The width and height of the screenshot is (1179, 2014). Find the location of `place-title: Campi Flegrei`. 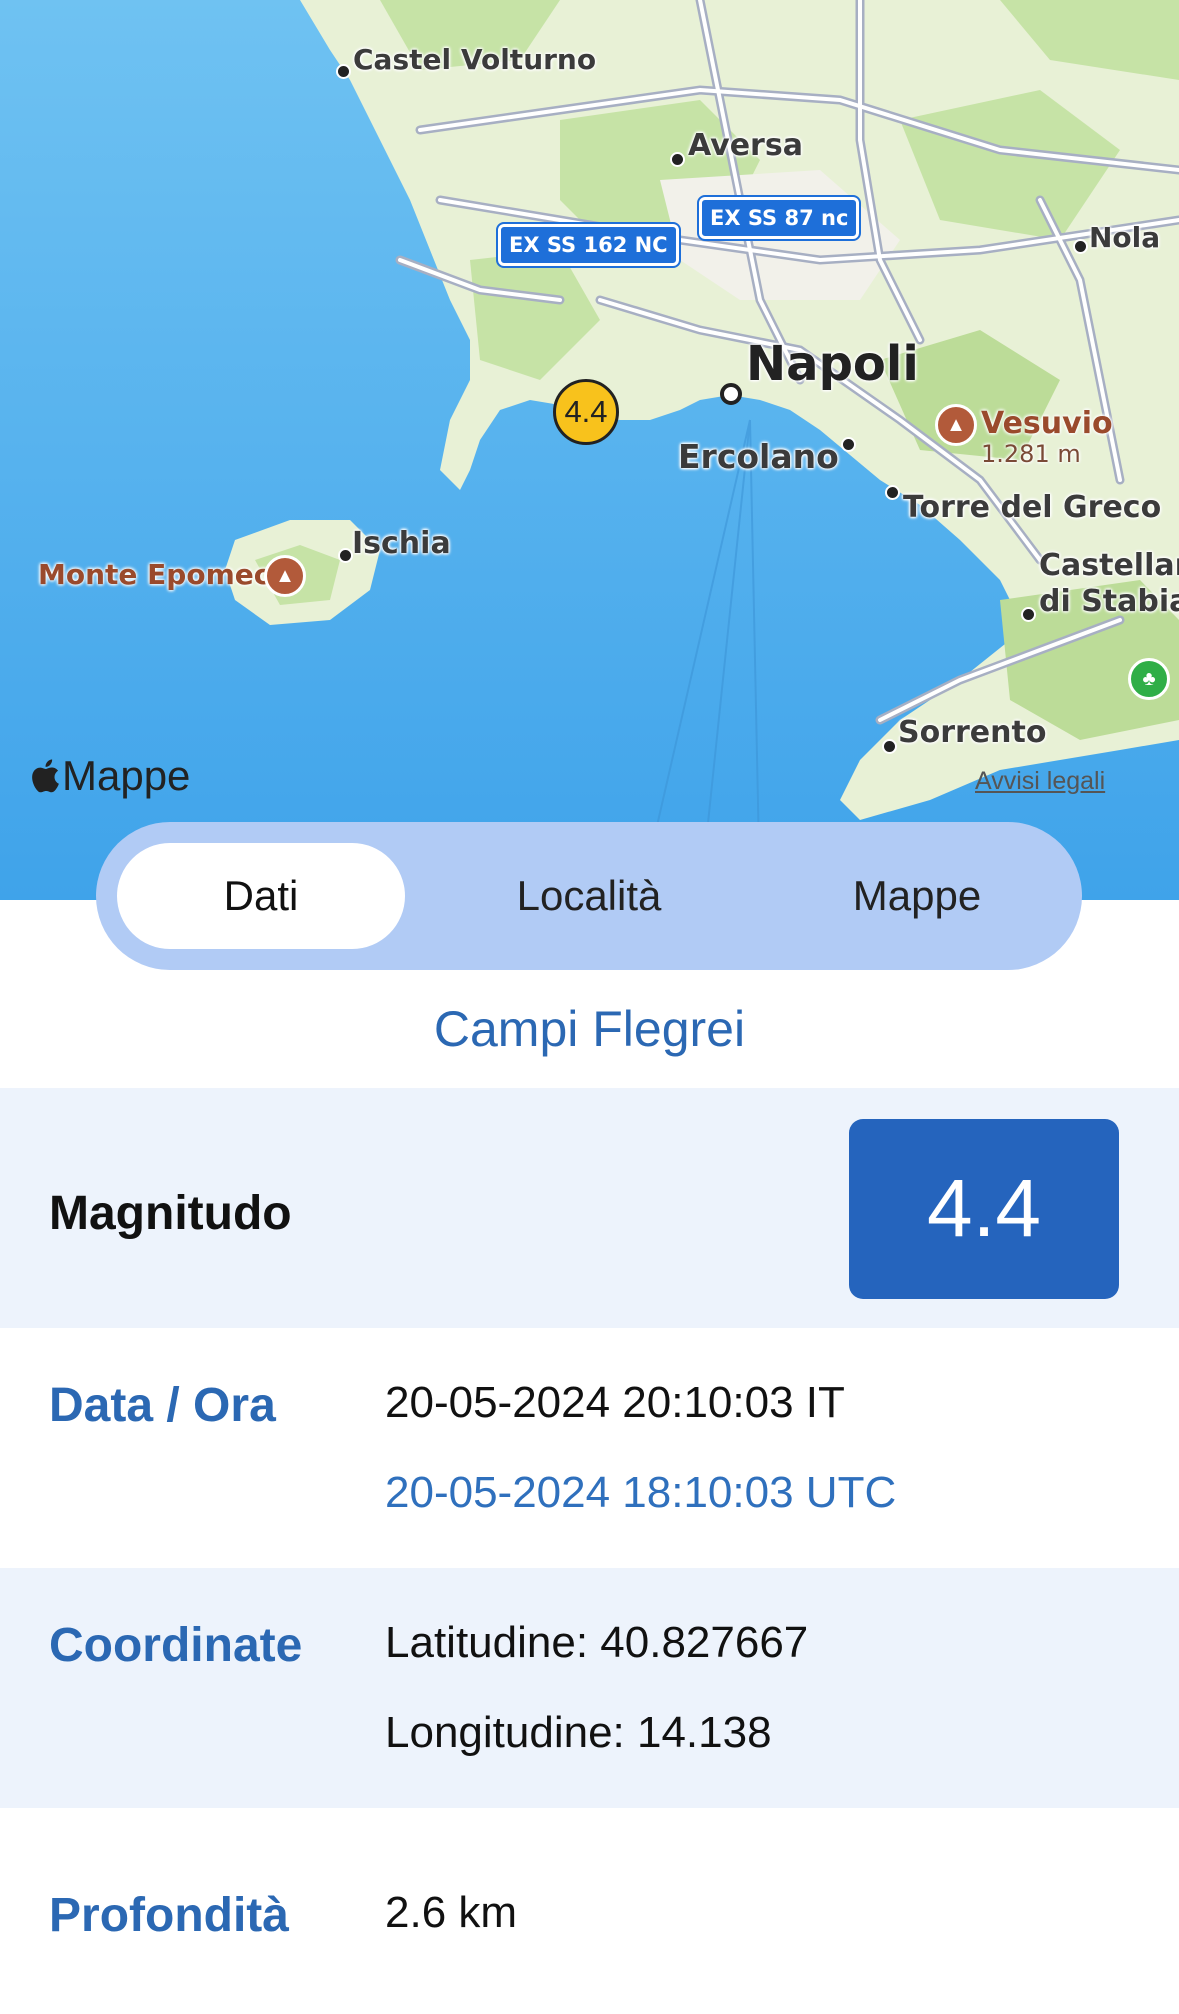

place-title: Campi Flegrei is located at coordinates (589, 1029).